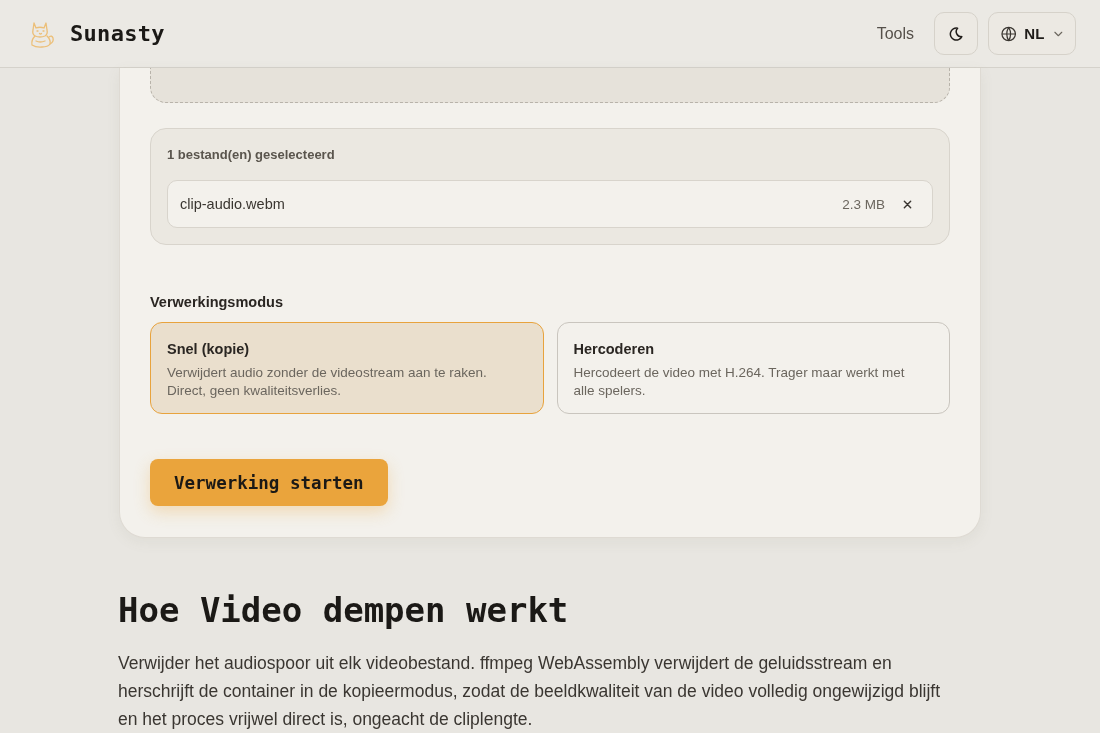 The height and width of the screenshot is (733, 1100). Describe the element at coordinates (529, 691) in the screenshot. I see `article-paragraph: Verwijder het audiospoor uit elk videobestand. ffmpeg WebAssembly verwijdert de geluidsstream en herschrijft de container in de kopieermodus, zodat de beeldkwaliteit van de video volledig ongewijzigd blijft en het proces vrijwel direct is, ongeacht de cliplengte.` at that location.